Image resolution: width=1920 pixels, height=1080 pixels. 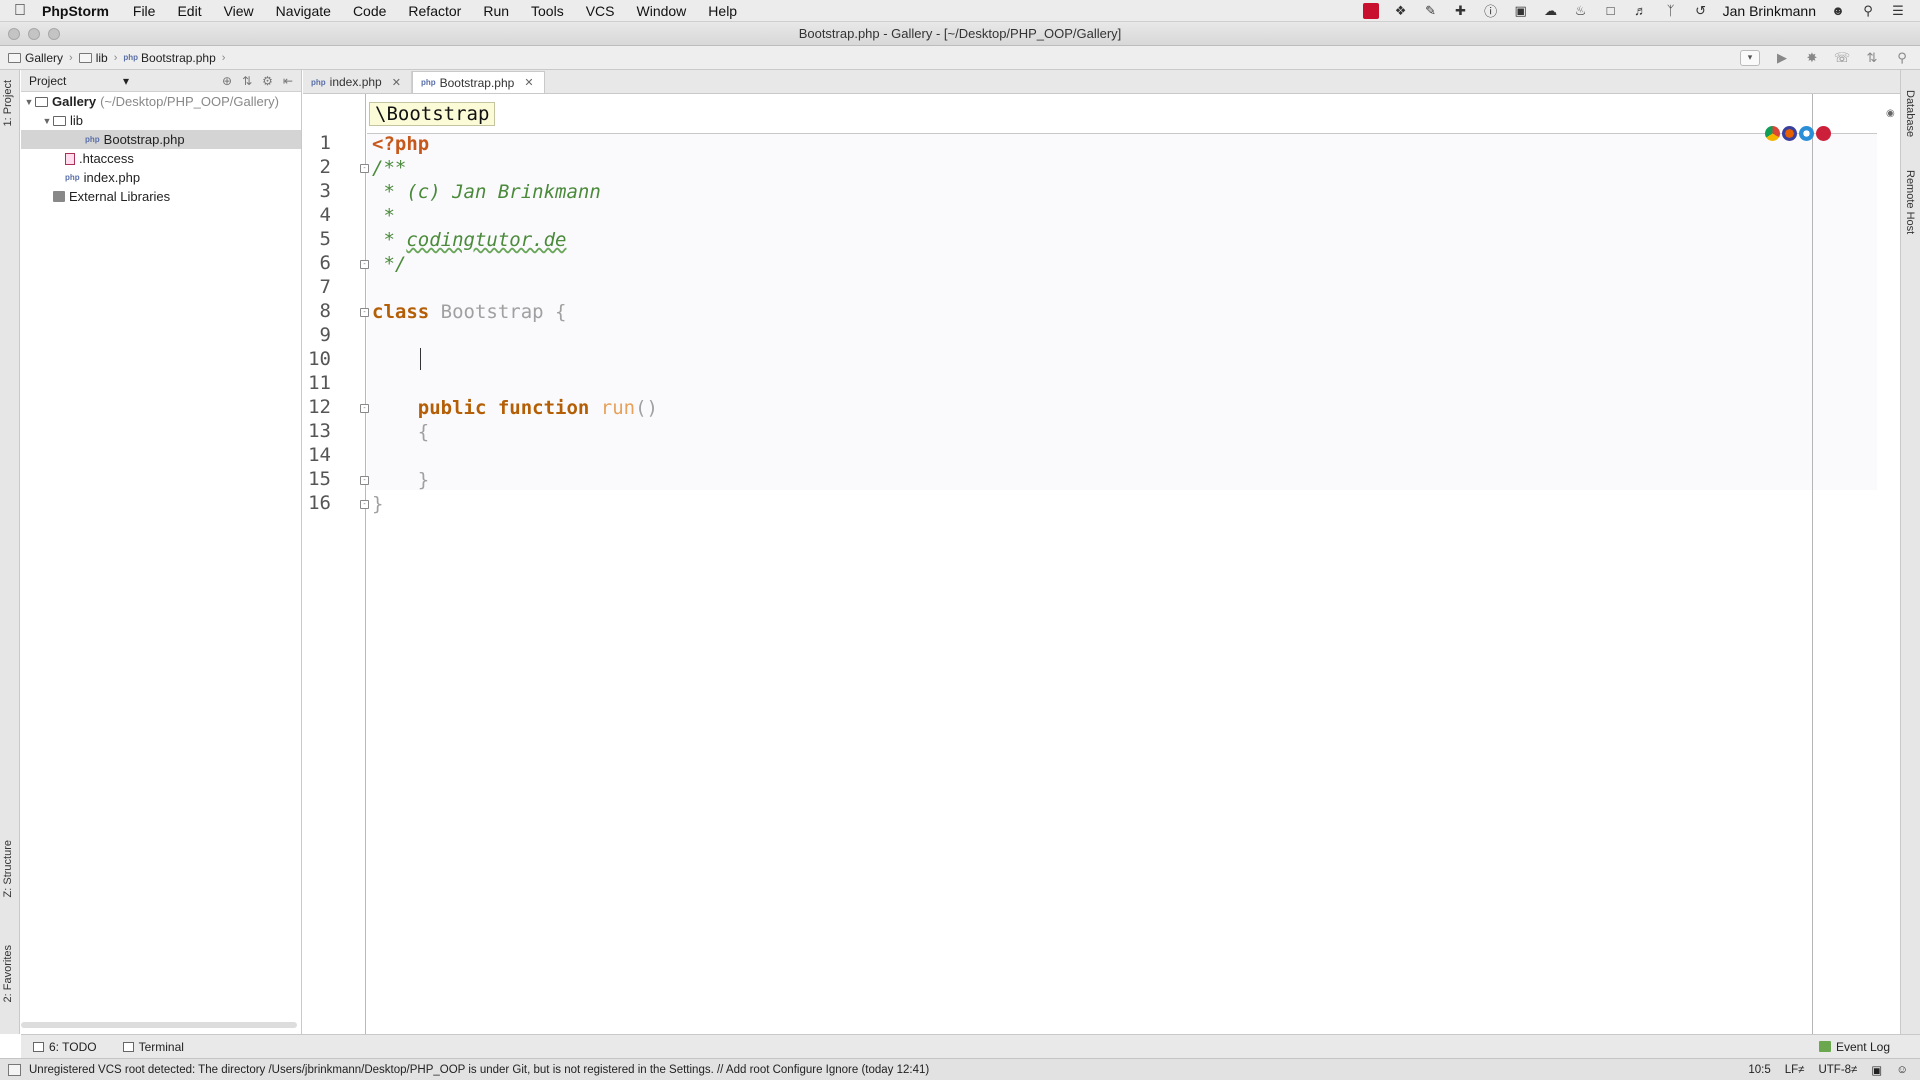 I want to click on gear-icon: ⚙, so click(x=267, y=81).